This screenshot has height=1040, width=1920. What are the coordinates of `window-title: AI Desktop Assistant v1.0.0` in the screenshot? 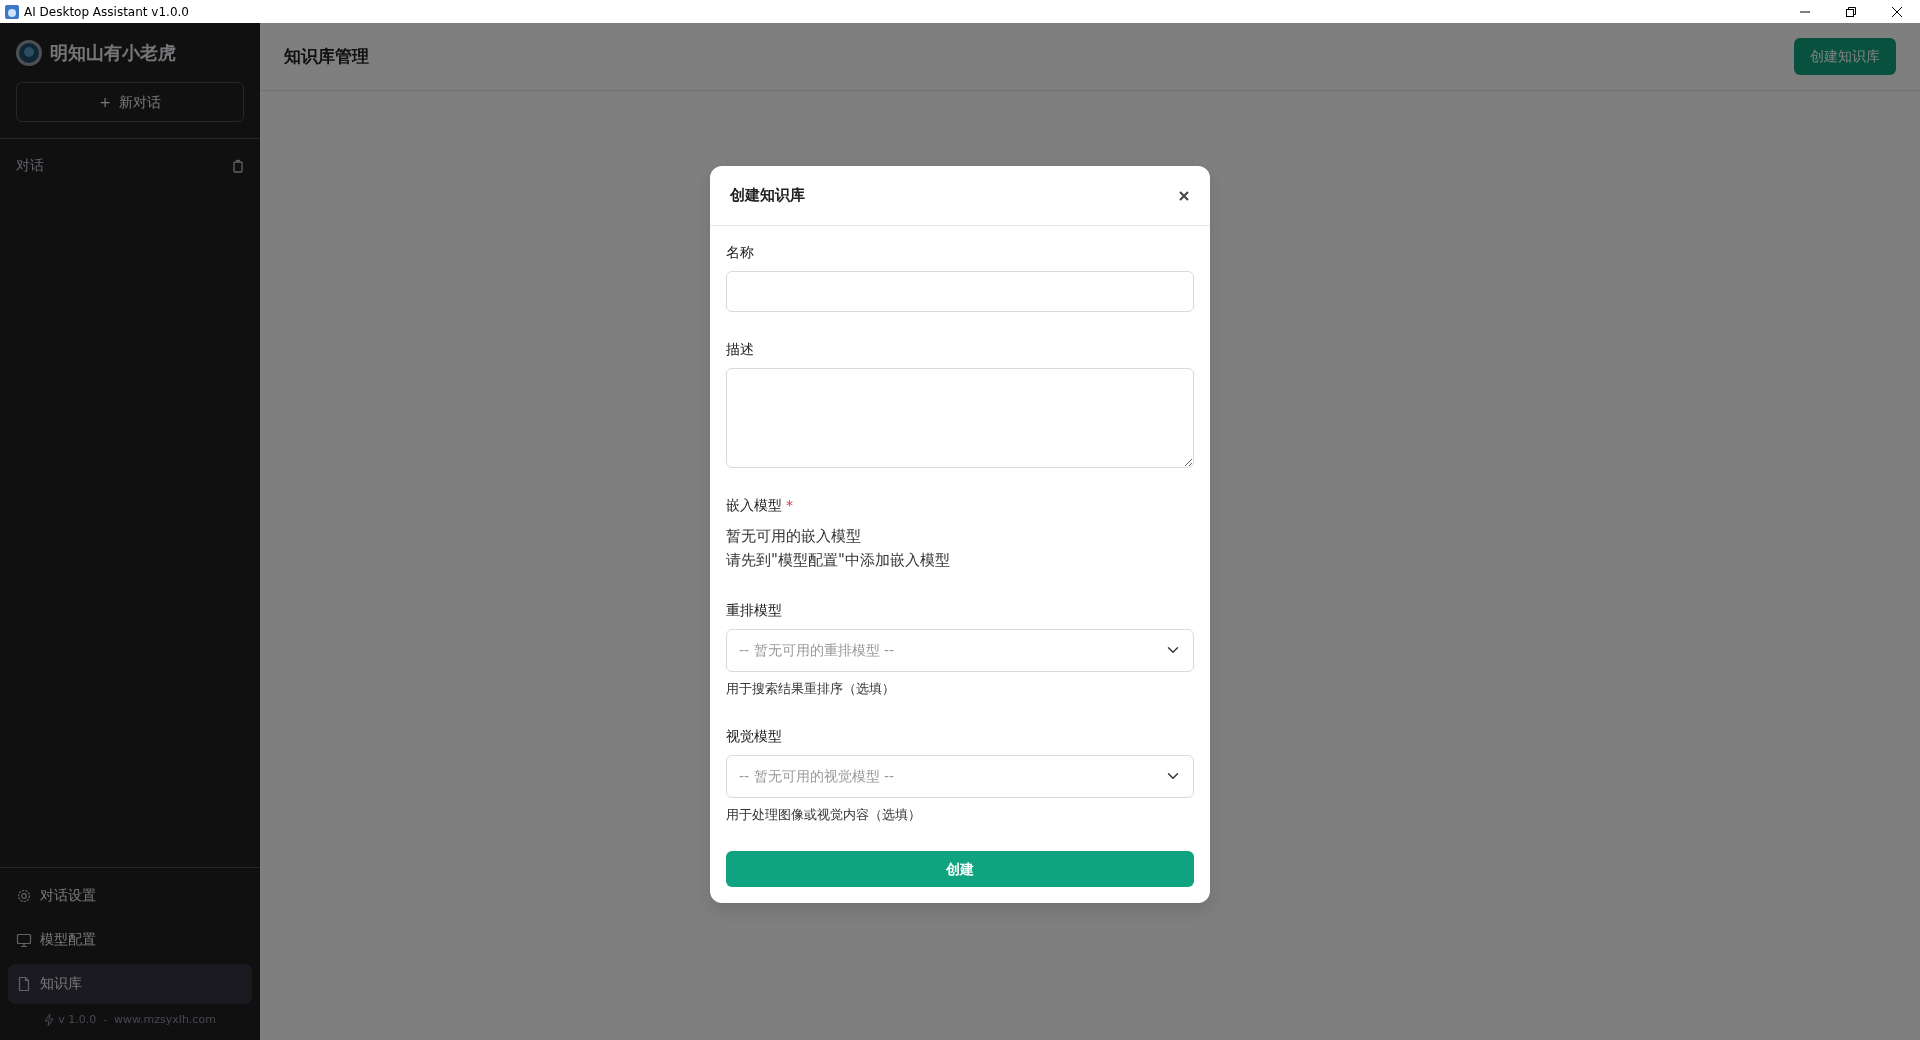 It's located at (107, 12).